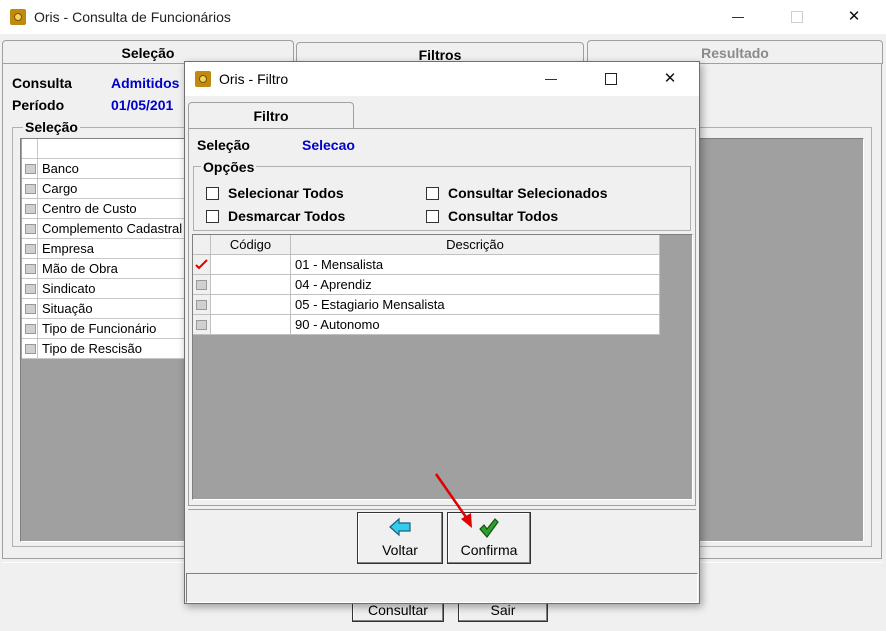  I want to click on main-titlebar: Oris - Consulta de Funcionários ✕, so click(443, 17).